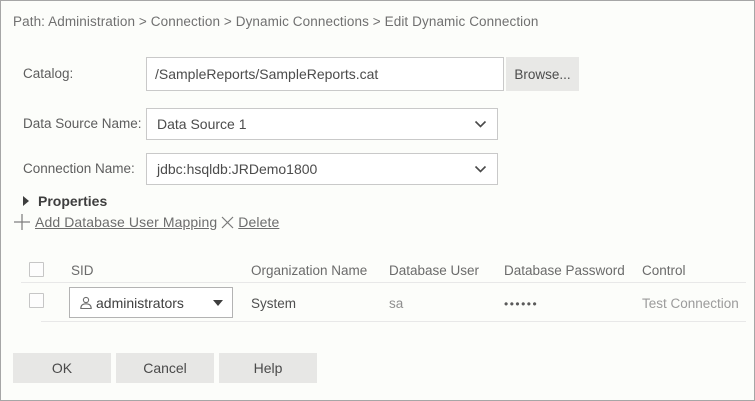 The height and width of the screenshot is (401, 755). I want to click on ok-button: OK, so click(62, 368).